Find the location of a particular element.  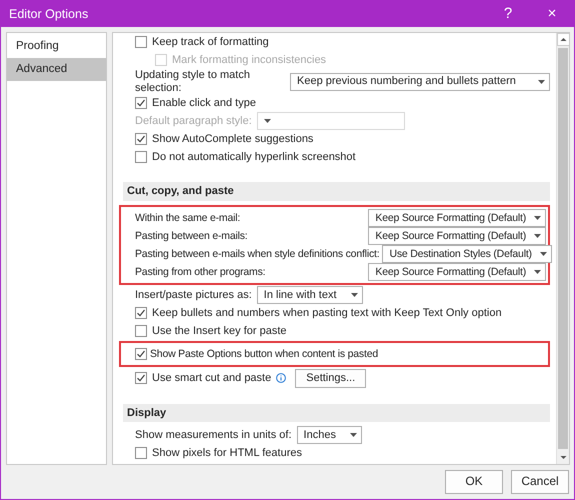

section-header: Display is located at coordinates (336, 413).